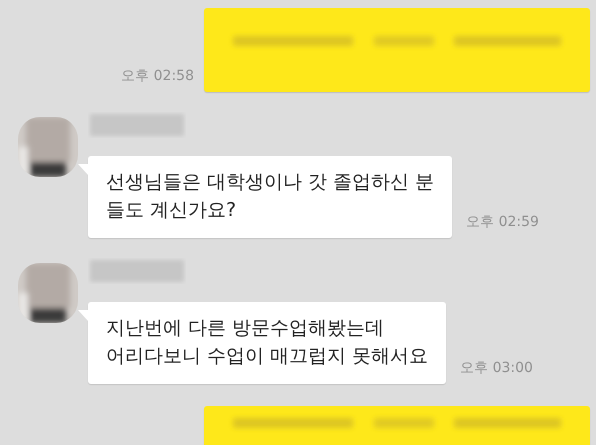  Describe the element at coordinates (502, 222) in the screenshot. I see `message-time: 오후 02:59` at that location.